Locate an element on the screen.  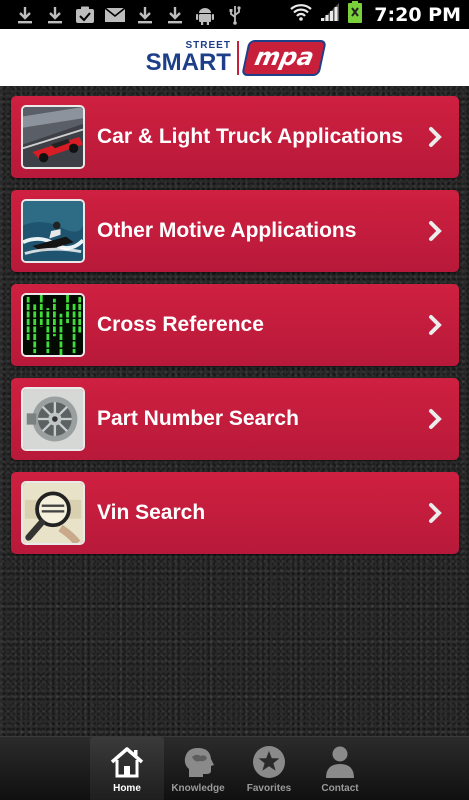
android-icon is located at coordinates (205, 14).